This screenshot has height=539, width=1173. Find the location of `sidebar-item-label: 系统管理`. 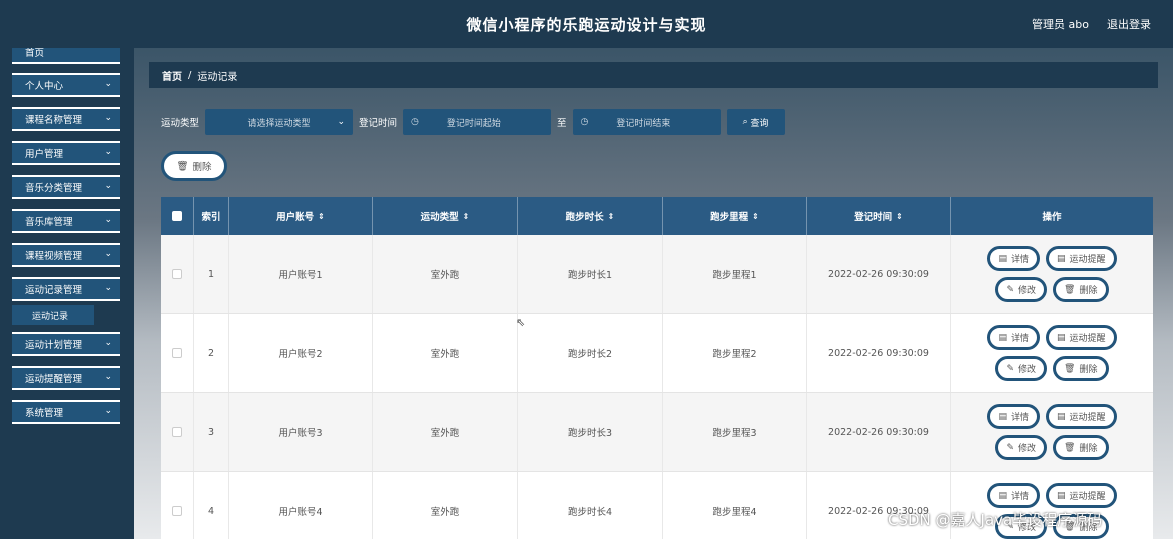

sidebar-item-label: 系统管理 is located at coordinates (44, 413).